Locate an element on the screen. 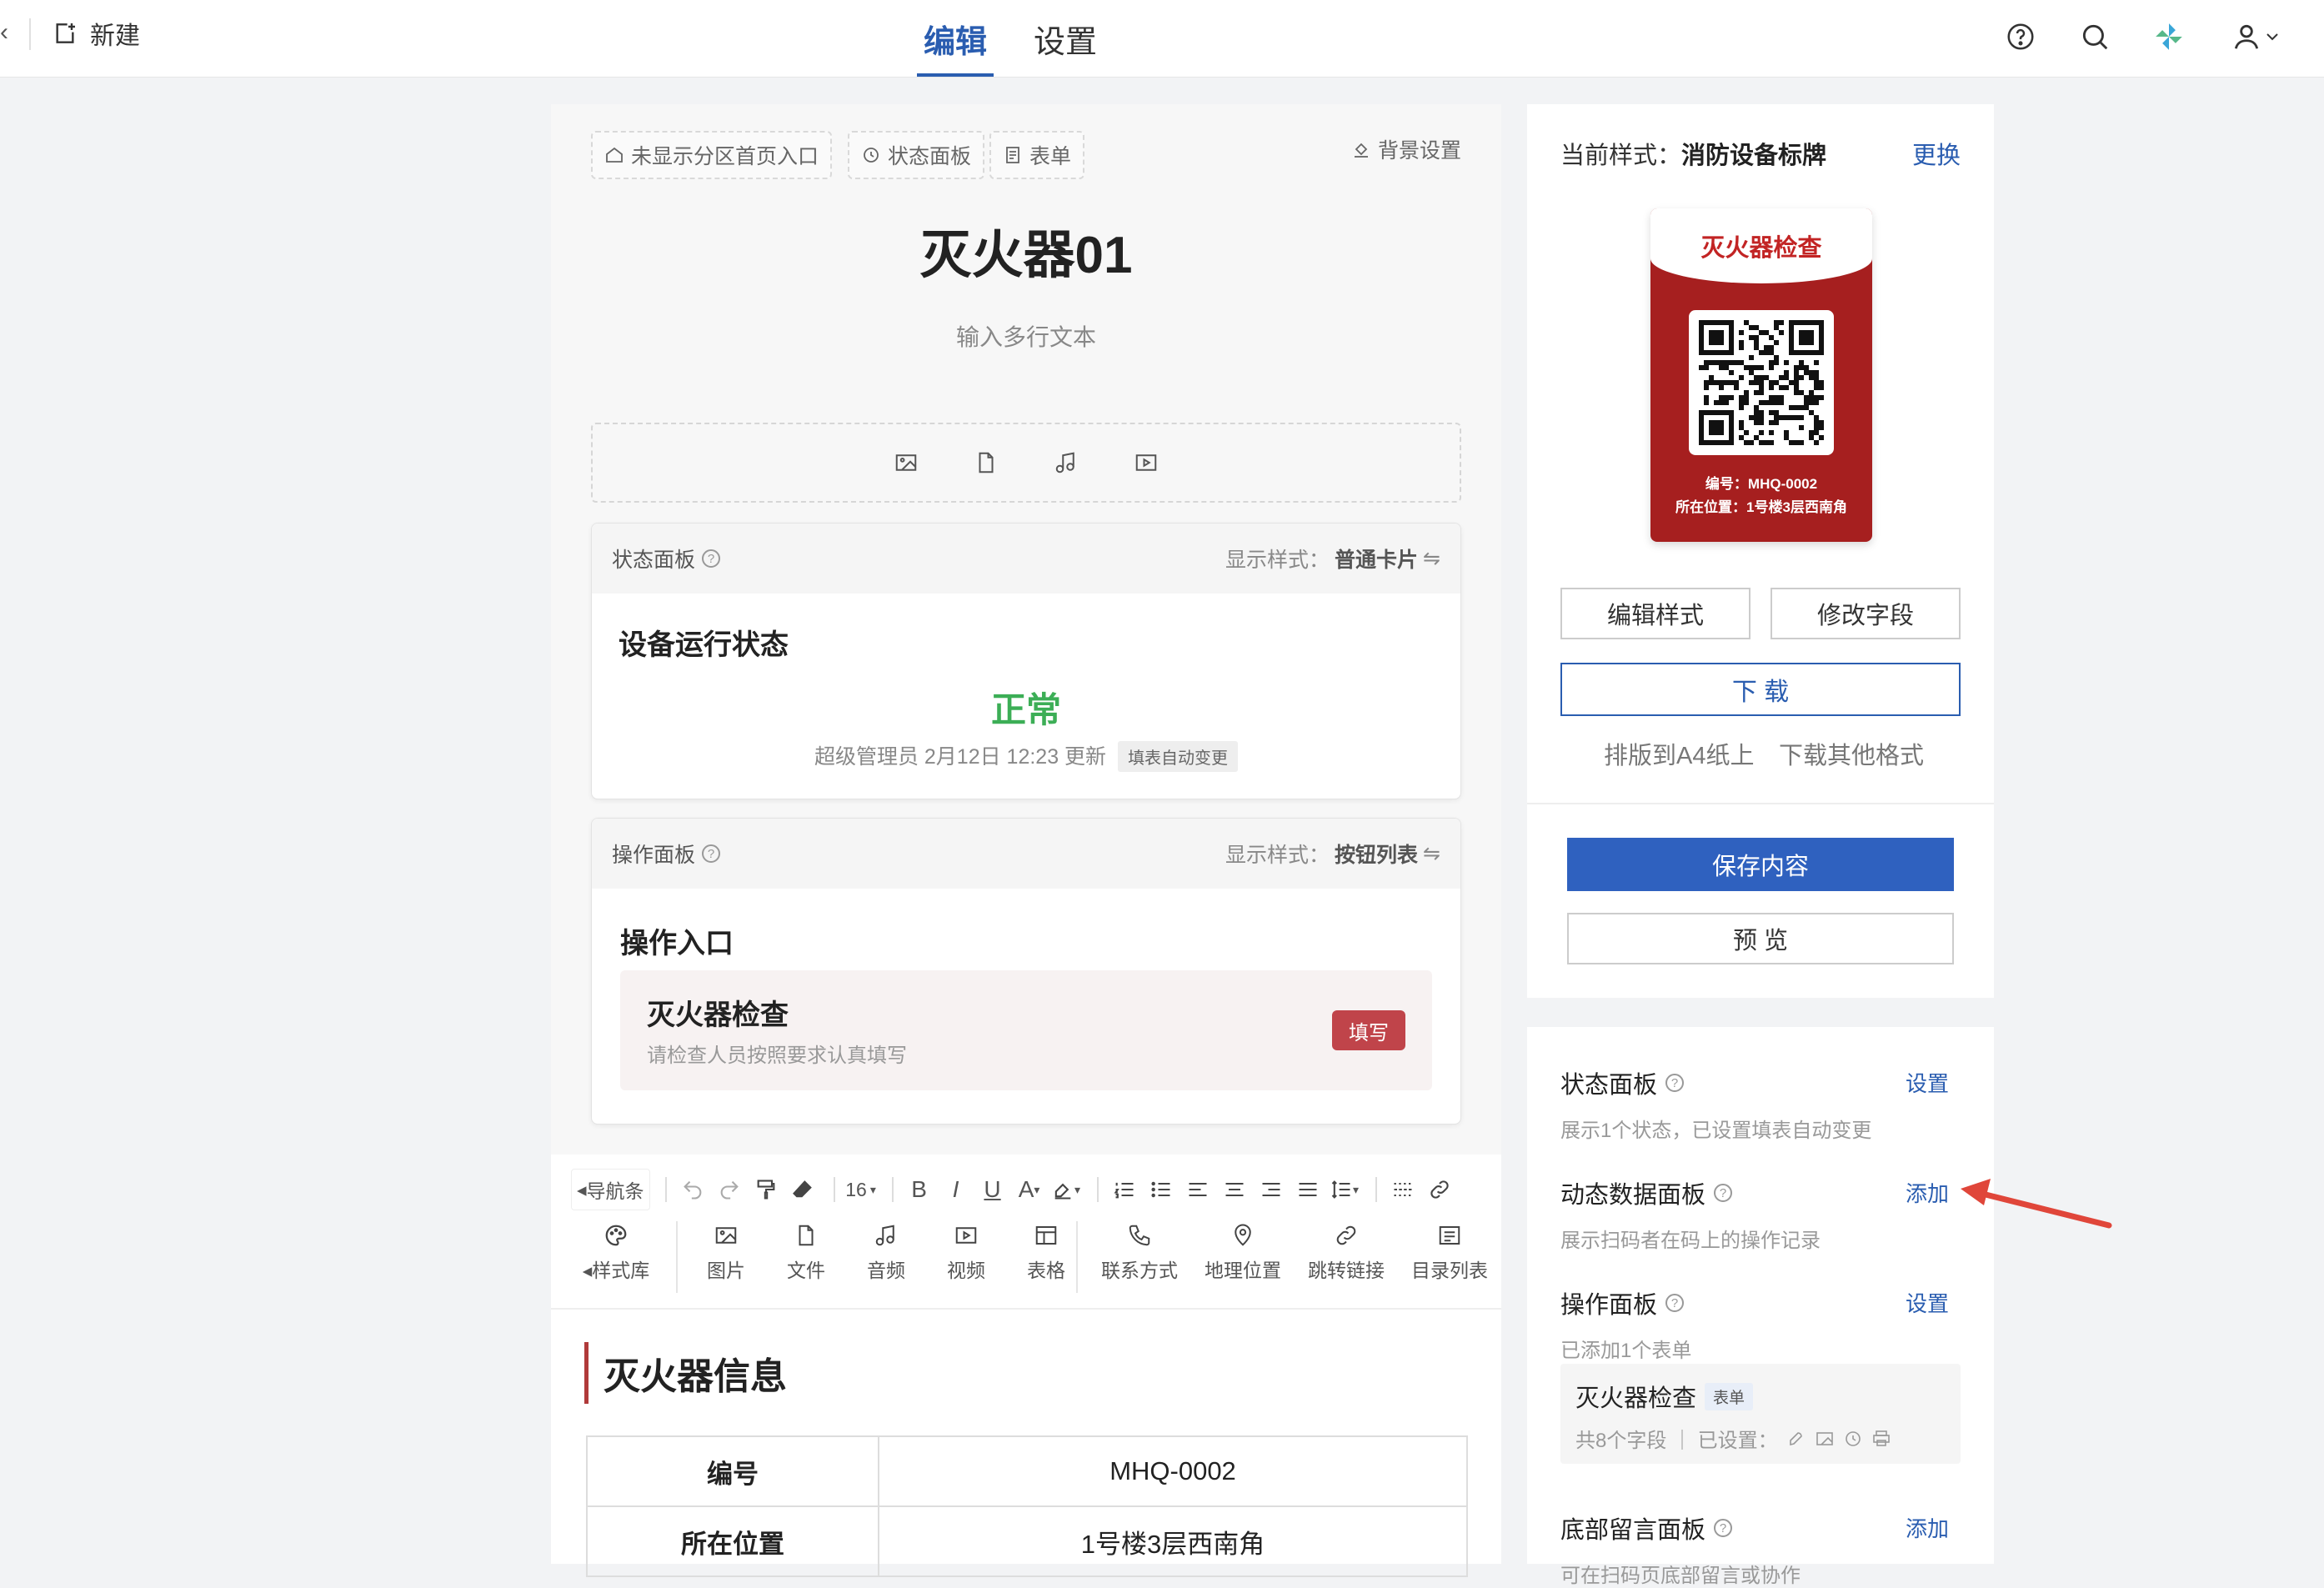 The width and height of the screenshot is (2324, 1588). table-value: MHQ-0002 is located at coordinates (1173, 1471).